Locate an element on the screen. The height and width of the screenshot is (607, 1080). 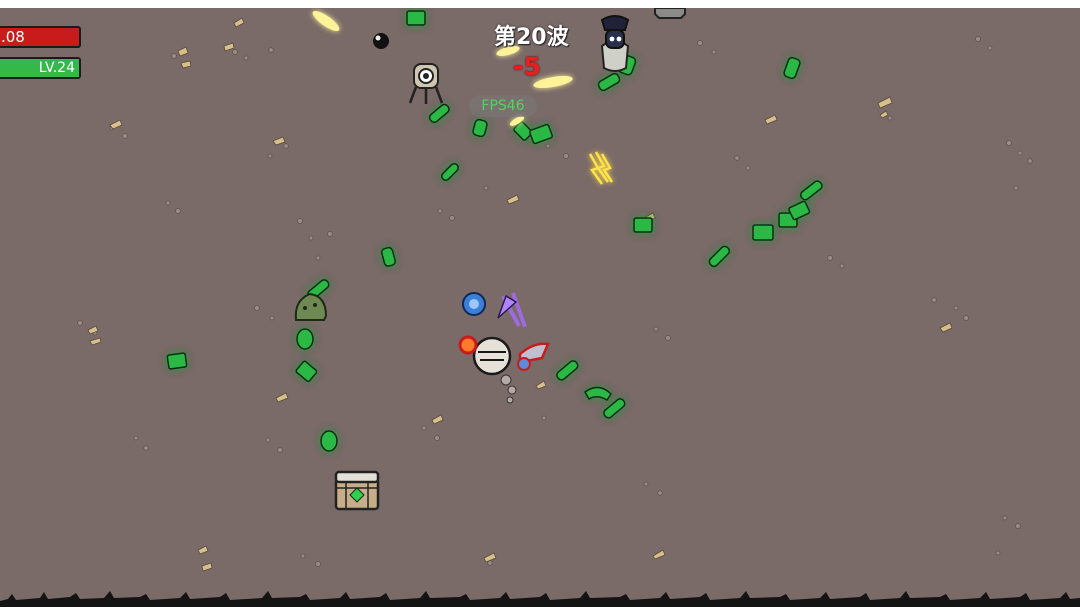
experience-bar: LV.24 is located at coordinates (40, 68).